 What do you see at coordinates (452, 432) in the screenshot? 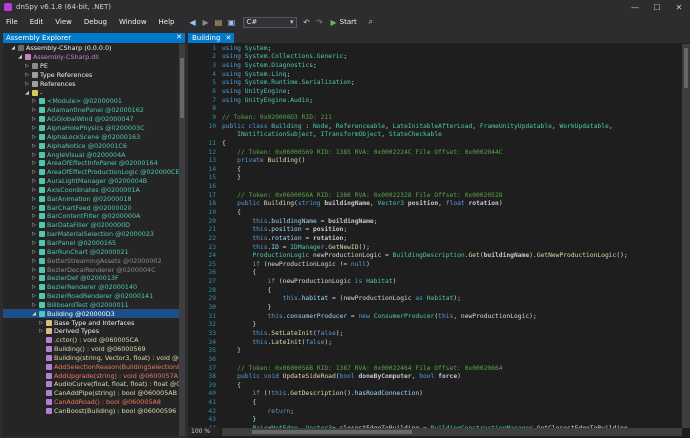
I see `editor-hscrollbar` at bounding box center [452, 432].